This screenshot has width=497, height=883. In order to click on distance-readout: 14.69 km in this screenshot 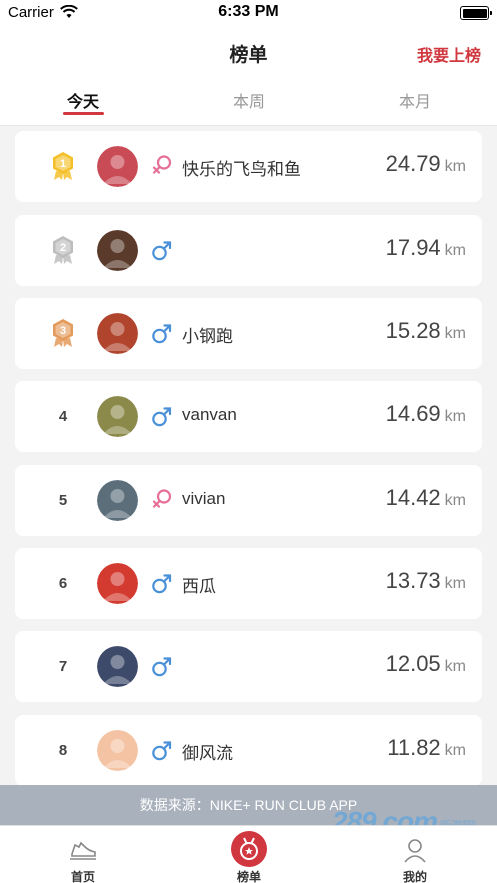, I will do `click(426, 414)`.